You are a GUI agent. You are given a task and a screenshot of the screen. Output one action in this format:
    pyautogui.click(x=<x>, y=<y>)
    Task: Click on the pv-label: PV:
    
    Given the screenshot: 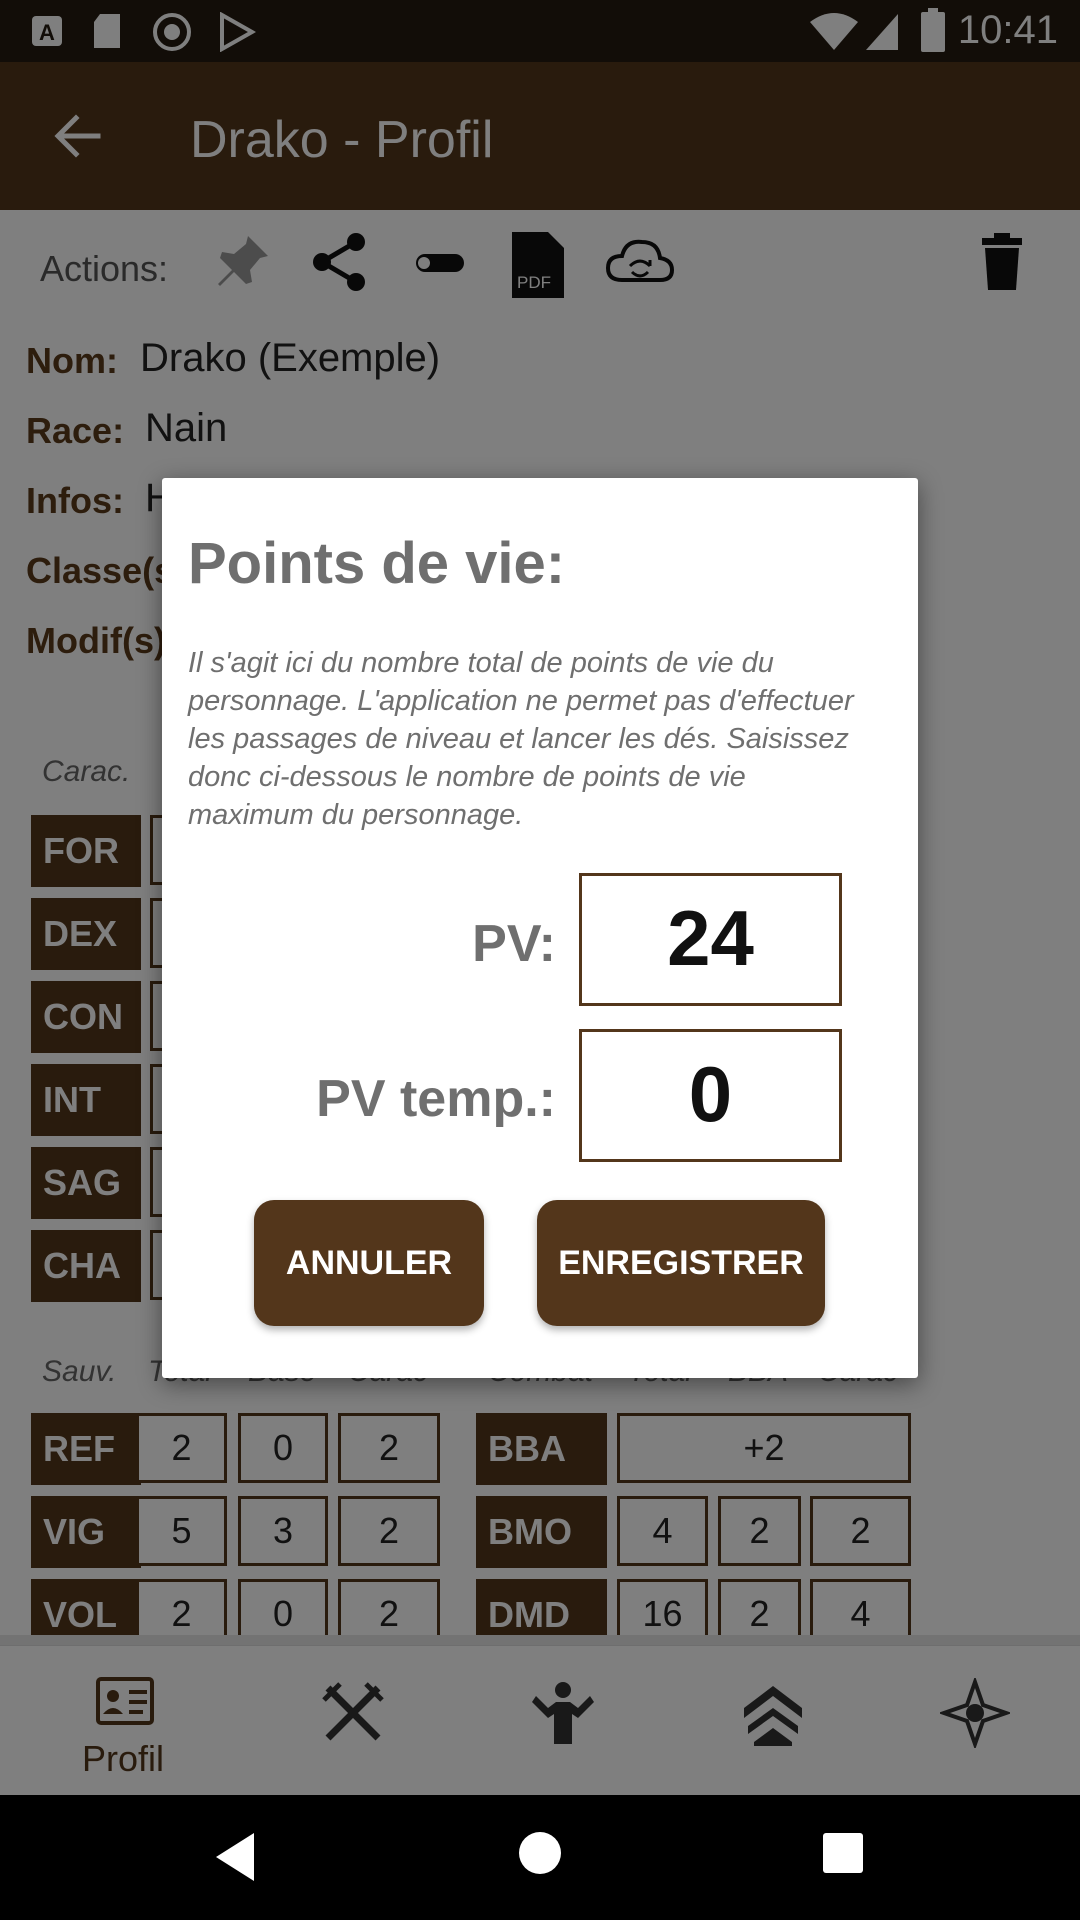 What is the action you would take?
    pyautogui.click(x=514, y=944)
    